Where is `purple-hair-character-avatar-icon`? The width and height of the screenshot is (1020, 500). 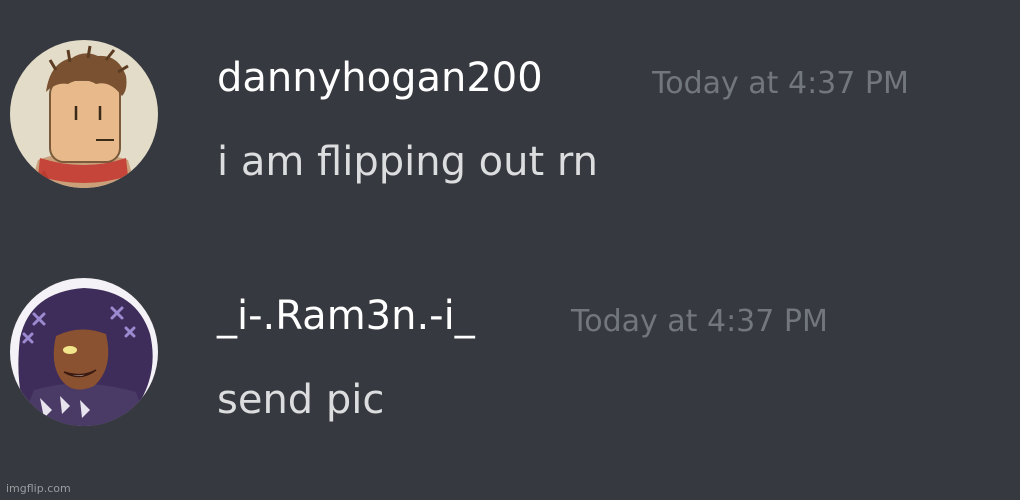
purple-hair-character-avatar-icon is located at coordinates (84, 352).